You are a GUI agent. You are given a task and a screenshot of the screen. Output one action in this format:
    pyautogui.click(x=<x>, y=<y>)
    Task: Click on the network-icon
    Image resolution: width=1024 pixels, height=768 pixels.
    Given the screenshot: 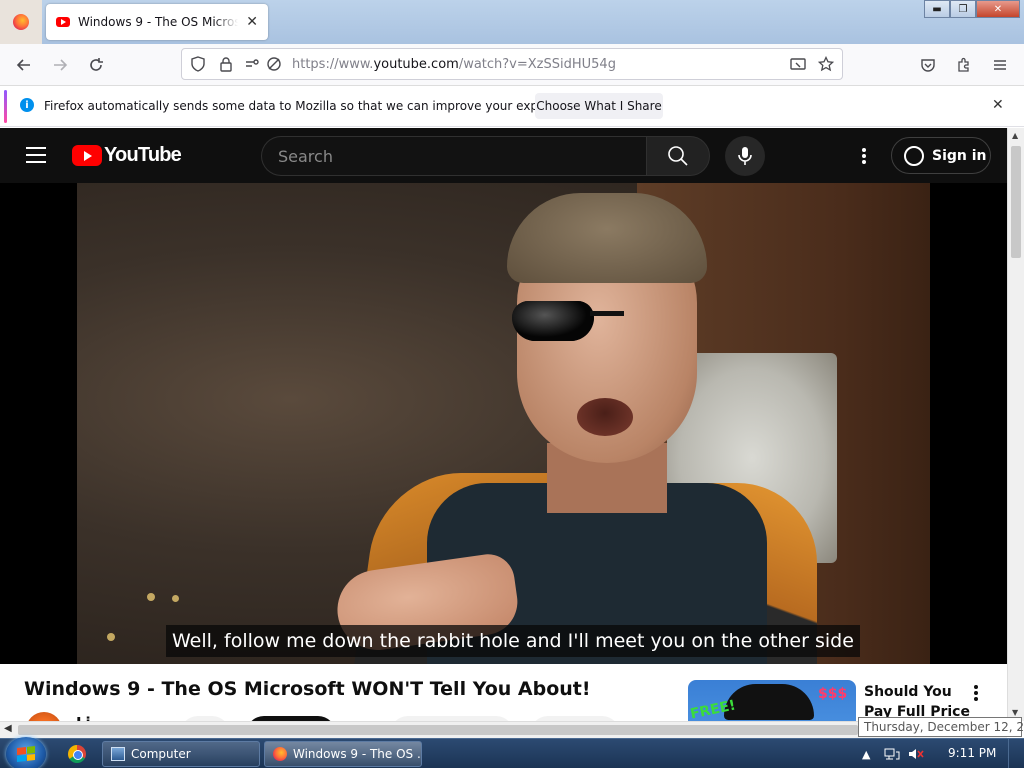 What is the action you would take?
    pyautogui.click(x=892, y=754)
    